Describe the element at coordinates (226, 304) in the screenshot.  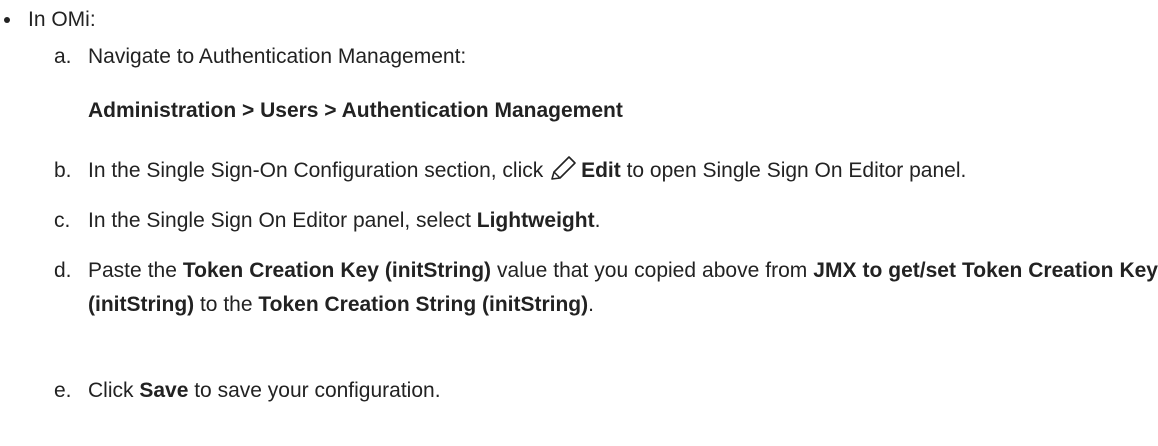
I see `step-text-part: to the` at that location.